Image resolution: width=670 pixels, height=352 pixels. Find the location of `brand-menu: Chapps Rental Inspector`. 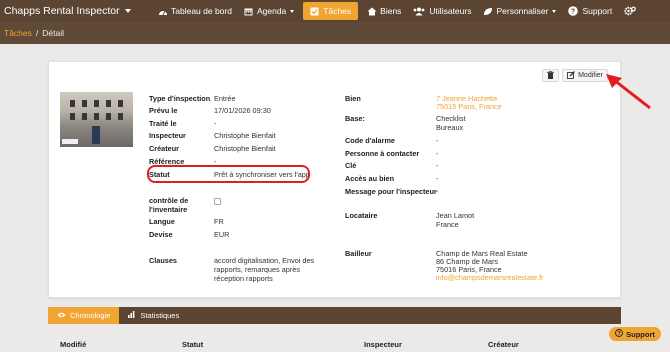

brand-menu: Chapps Rental Inspector is located at coordinates (75, 11).